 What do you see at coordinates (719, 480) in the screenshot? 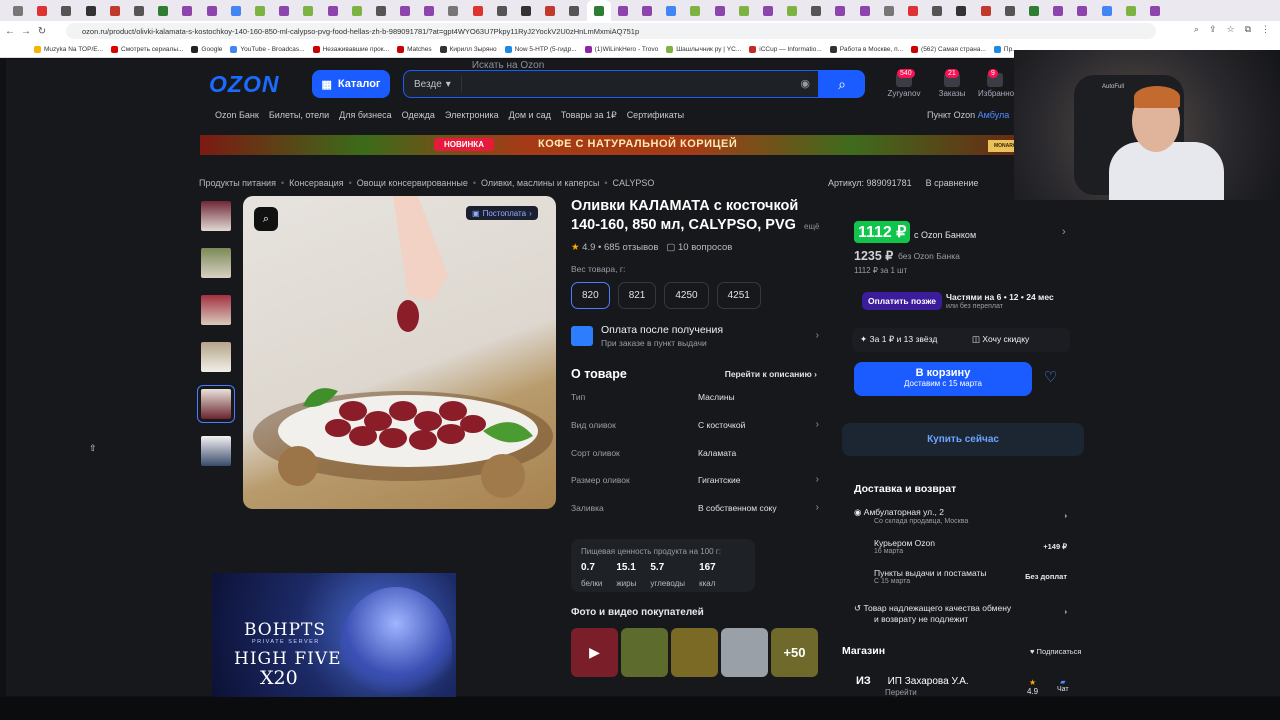
I see `attribute-value: Гигантские` at bounding box center [719, 480].